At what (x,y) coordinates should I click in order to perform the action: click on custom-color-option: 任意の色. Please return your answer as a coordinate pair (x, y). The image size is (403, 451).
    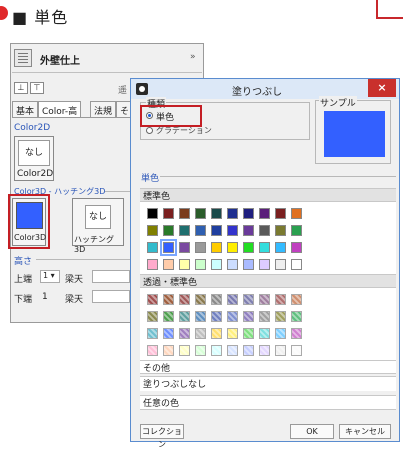
    Looking at the image, I should click on (268, 402).